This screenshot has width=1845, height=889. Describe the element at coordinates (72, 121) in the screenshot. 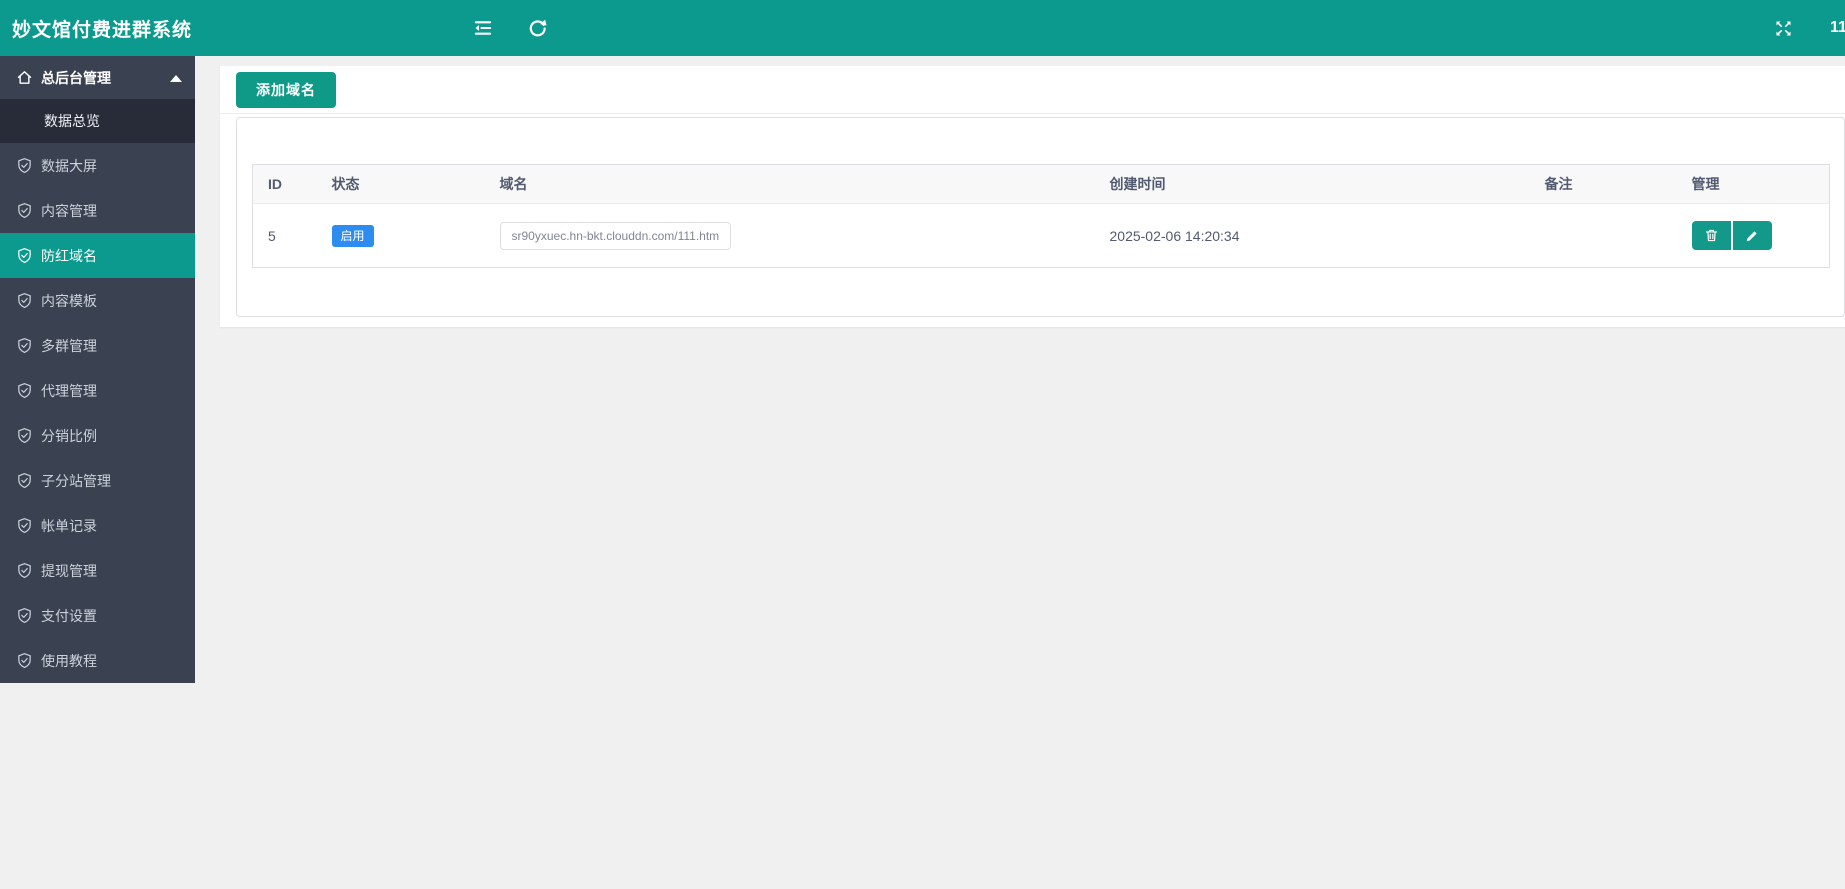

I see `sidebar-subitem-label: 数据总览` at that location.